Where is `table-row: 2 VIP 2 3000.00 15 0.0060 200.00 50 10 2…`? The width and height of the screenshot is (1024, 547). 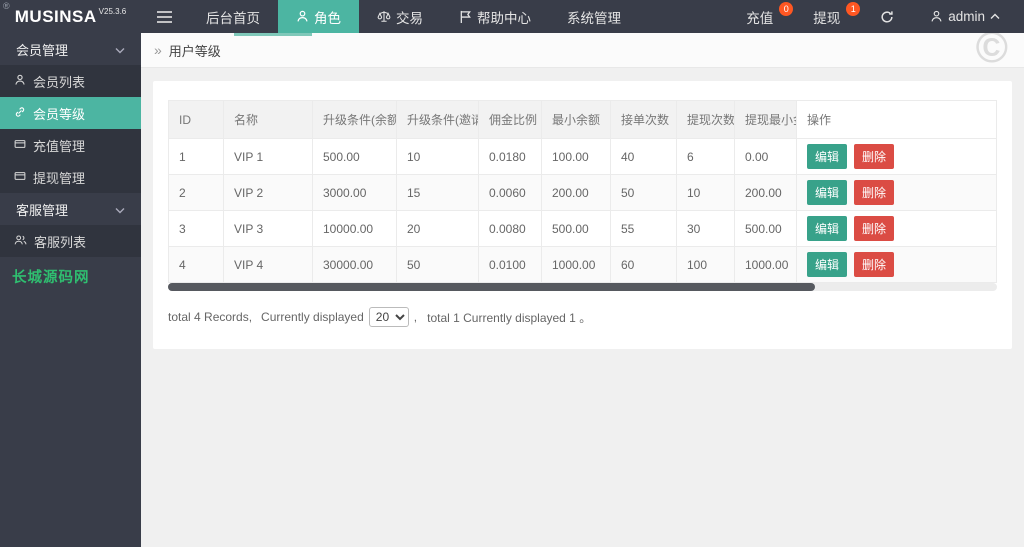 table-row: 2 VIP 2 3000.00 15 0.0060 200.00 50 10 2… is located at coordinates (582, 192).